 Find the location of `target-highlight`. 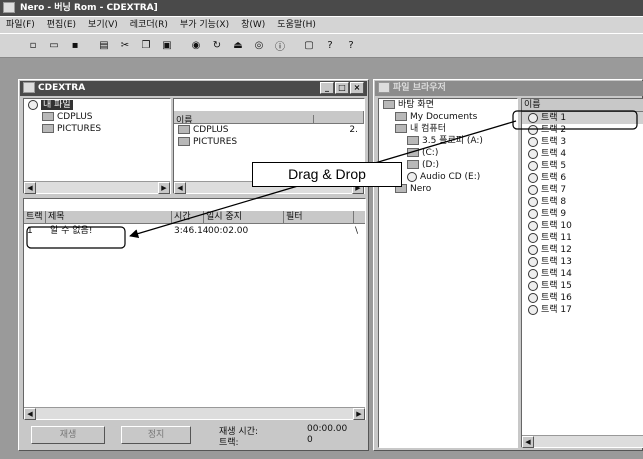

target-highlight is located at coordinates (76, 237).